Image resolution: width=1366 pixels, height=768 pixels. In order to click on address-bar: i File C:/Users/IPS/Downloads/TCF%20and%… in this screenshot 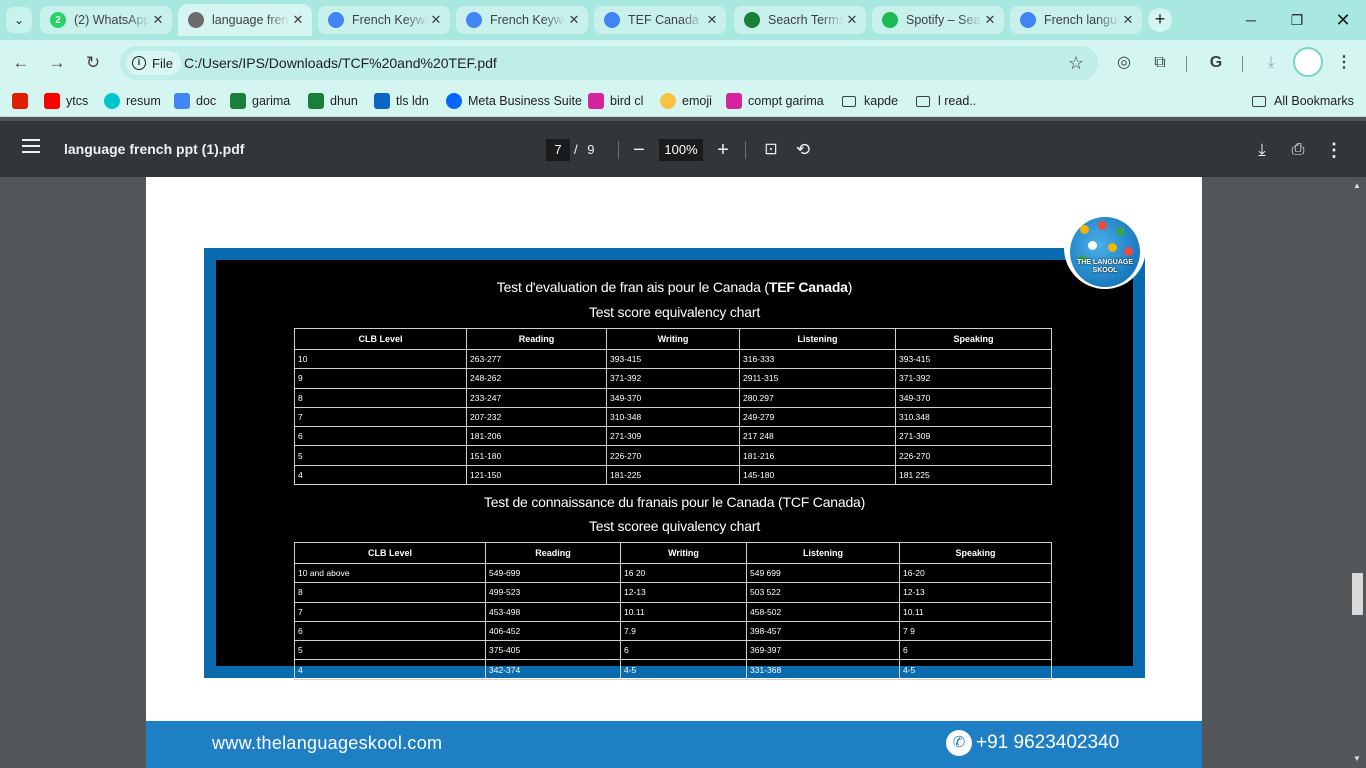, I will do `click(609, 63)`.